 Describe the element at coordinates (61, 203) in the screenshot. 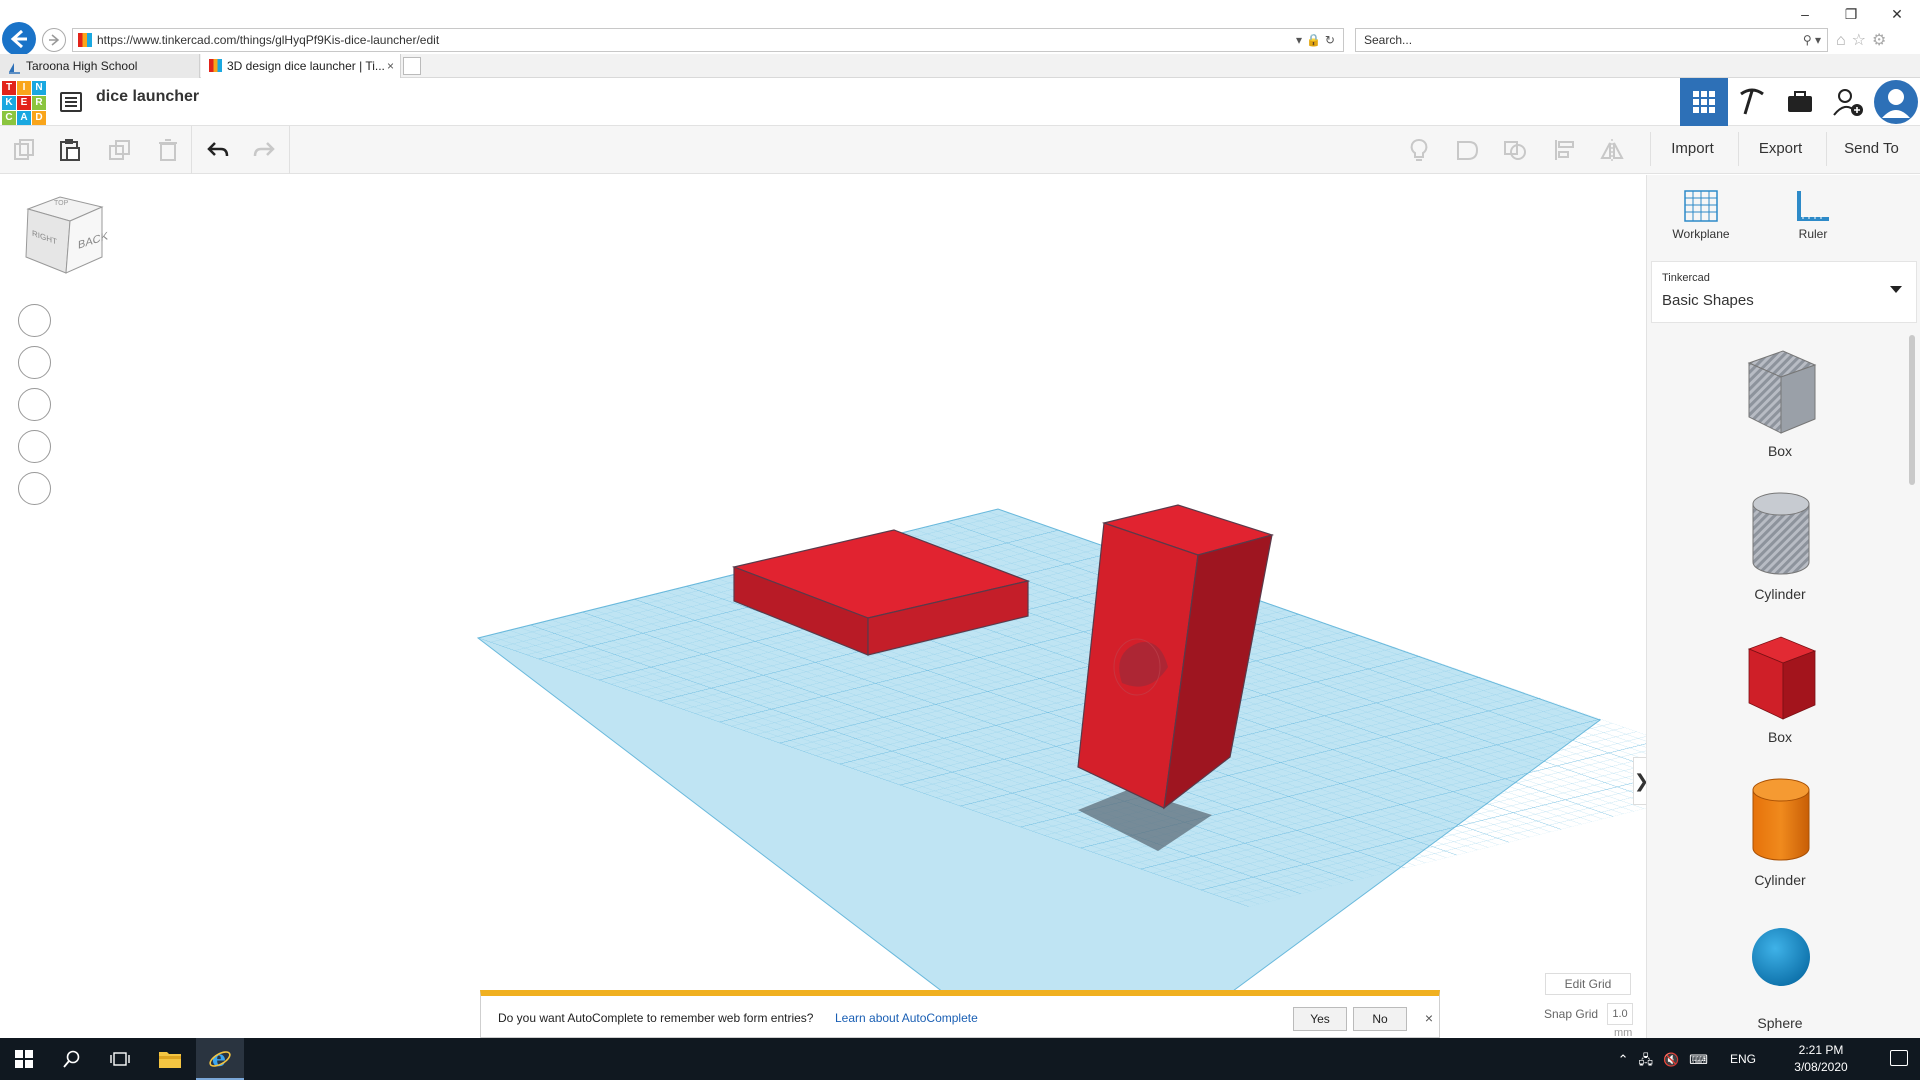

I see `view-cube-top-label: TOP` at that location.